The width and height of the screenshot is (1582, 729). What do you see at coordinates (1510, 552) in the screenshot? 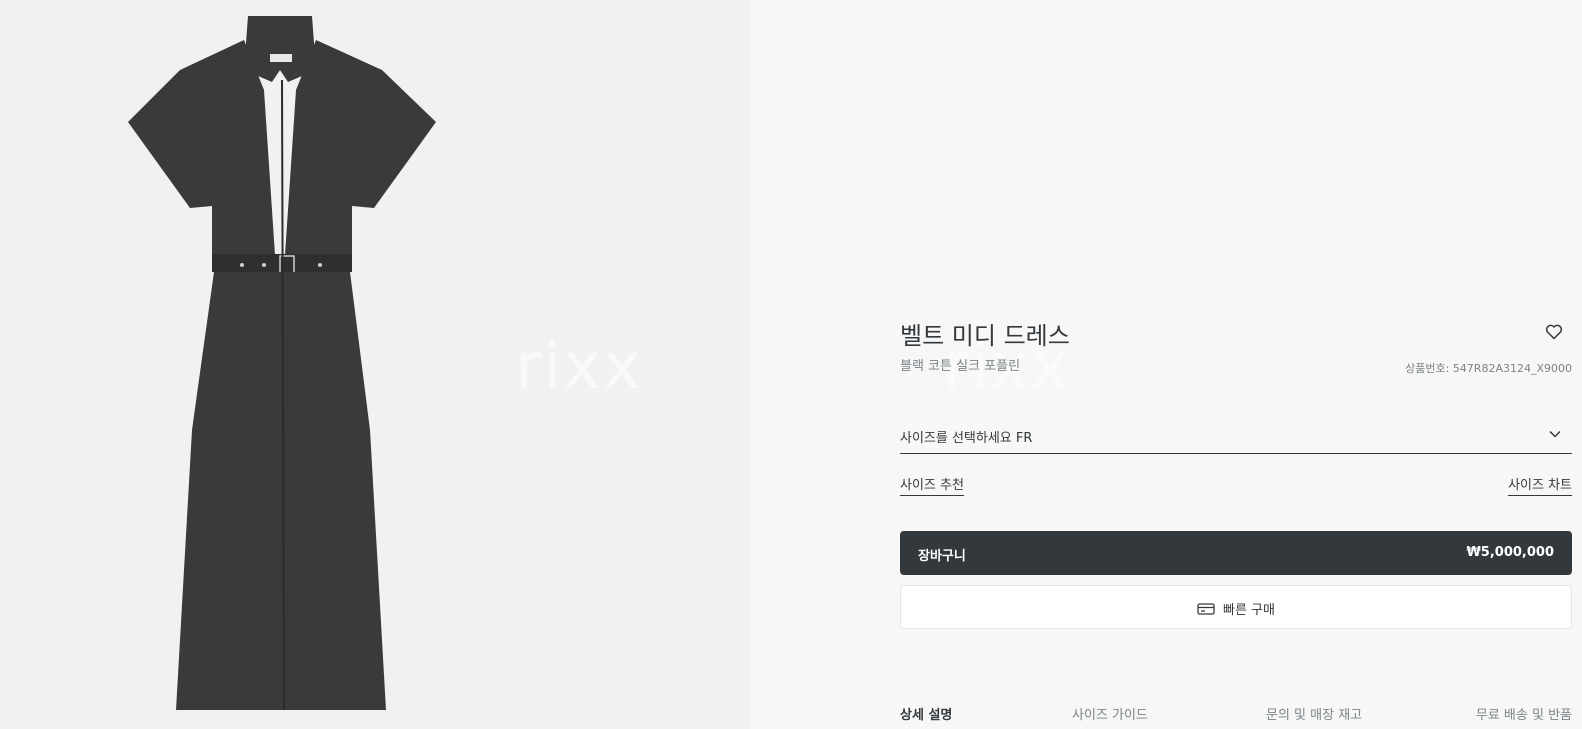
I see `cart-price: ₩5,000,000` at bounding box center [1510, 552].